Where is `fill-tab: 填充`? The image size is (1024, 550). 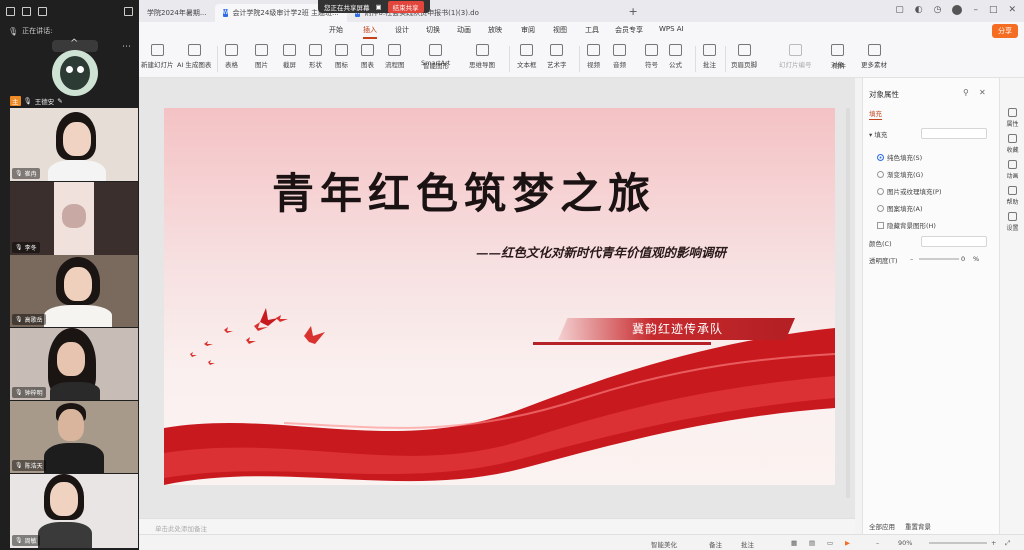
fill-tab: 填充 is located at coordinates (875, 114).